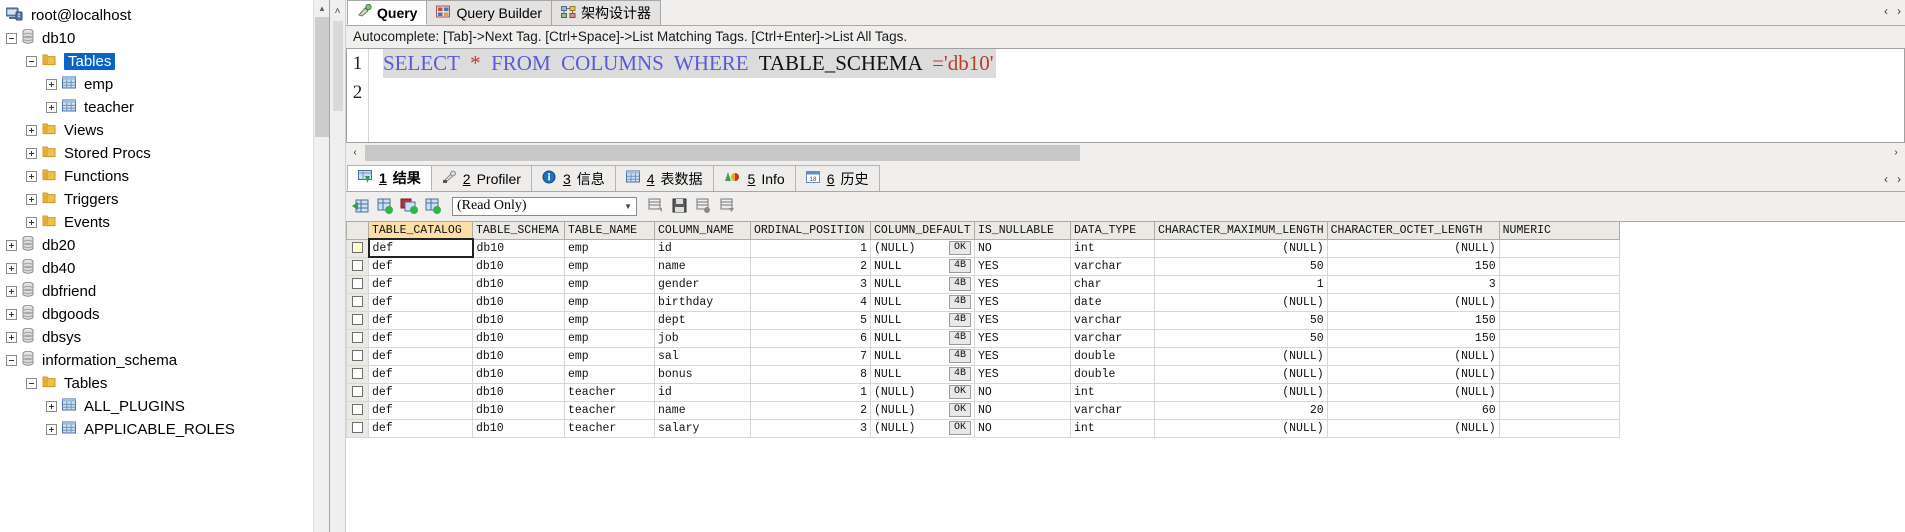  What do you see at coordinates (702, 428) in the screenshot?
I see `grid-cell: salary` at bounding box center [702, 428].